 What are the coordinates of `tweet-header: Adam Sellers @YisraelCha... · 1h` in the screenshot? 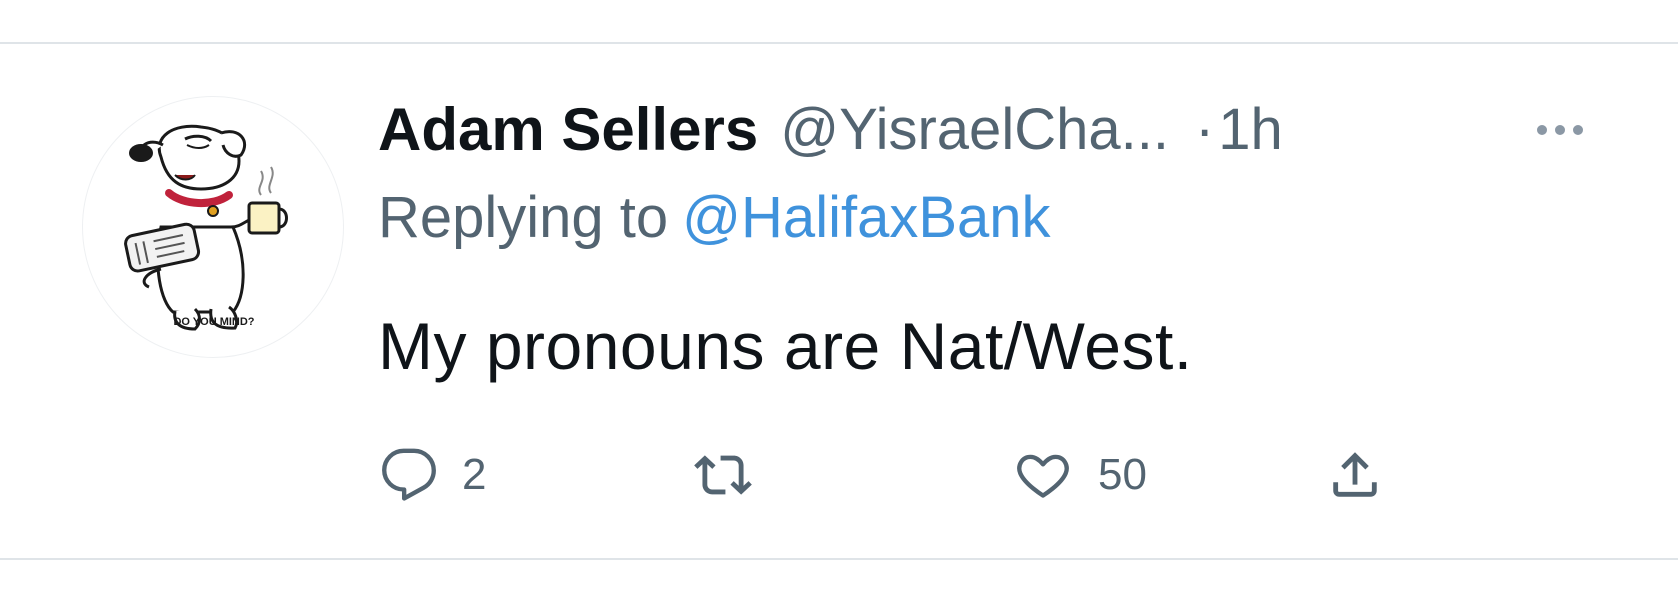 It's located at (830, 129).